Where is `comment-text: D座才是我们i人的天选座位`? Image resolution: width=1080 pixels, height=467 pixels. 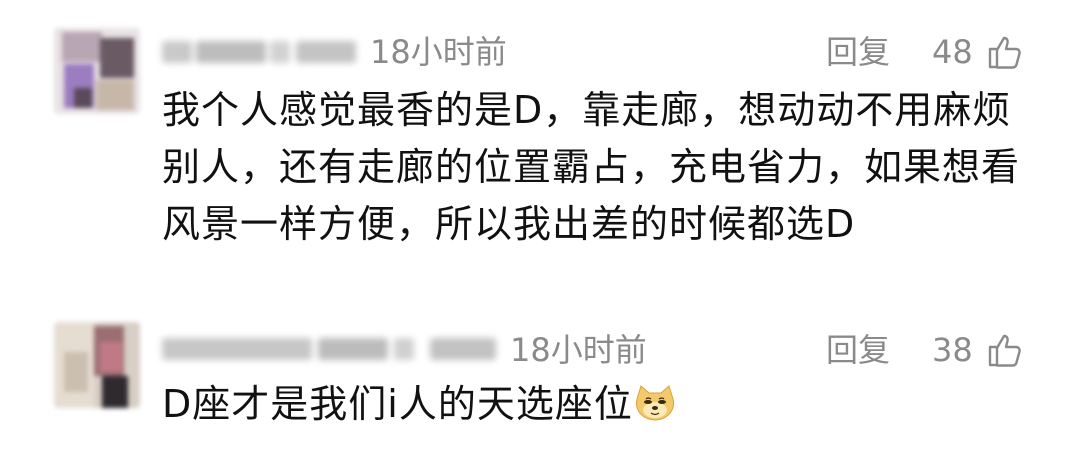
comment-text: D座才是我们i人的天选座位 is located at coordinates (602, 404).